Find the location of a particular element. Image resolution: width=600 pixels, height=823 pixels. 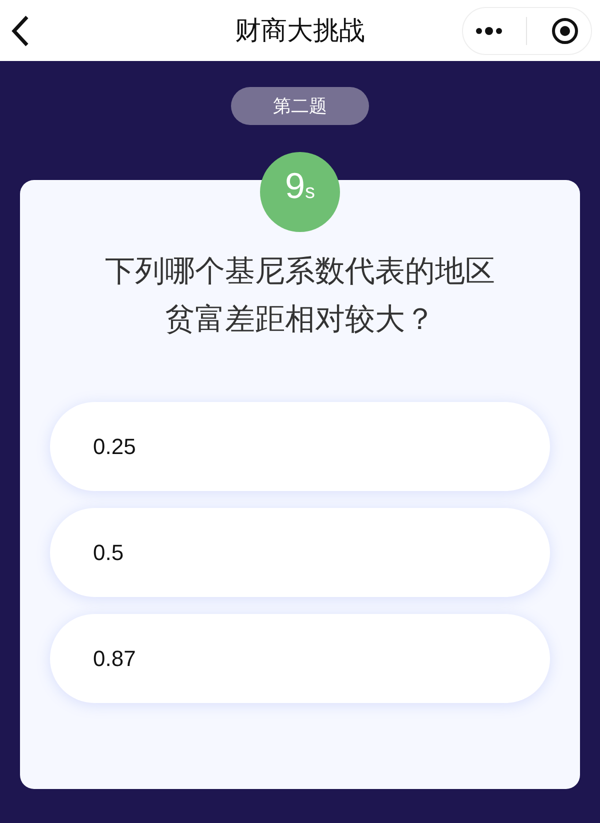

more-button is located at coordinates (488, 31).